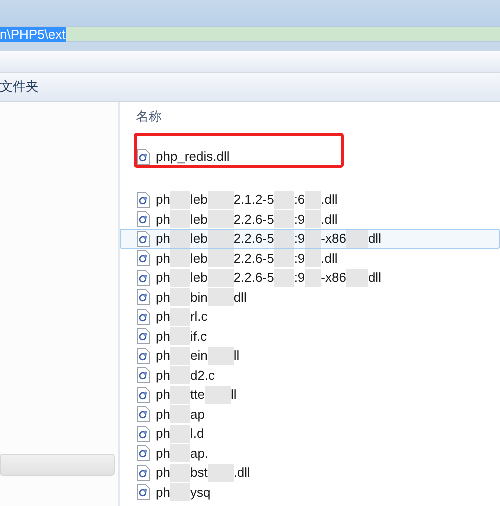 The width and height of the screenshot is (500, 506). I want to click on file-row: ph d2.c, so click(310, 375).